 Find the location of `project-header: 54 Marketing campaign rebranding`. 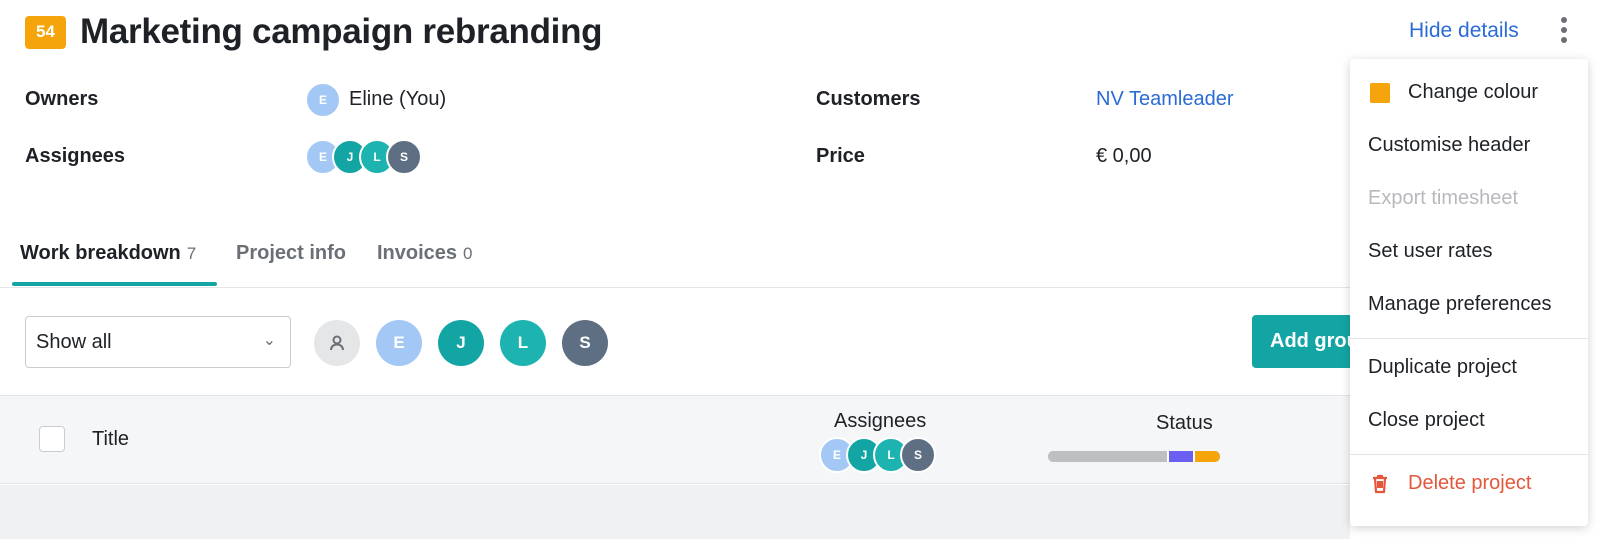

project-header: 54 Marketing campaign rebranding is located at coordinates (314, 32).